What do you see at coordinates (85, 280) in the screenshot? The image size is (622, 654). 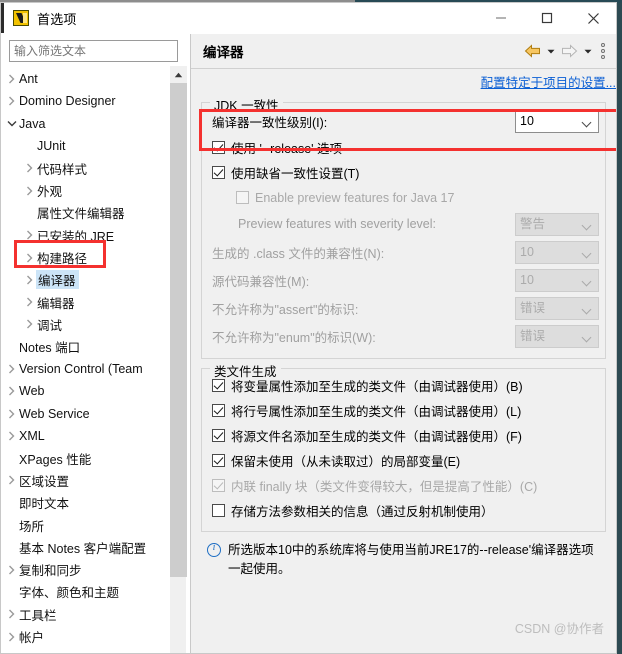 I see `sidebar-item: 编译器` at bounding box center [85, 280].